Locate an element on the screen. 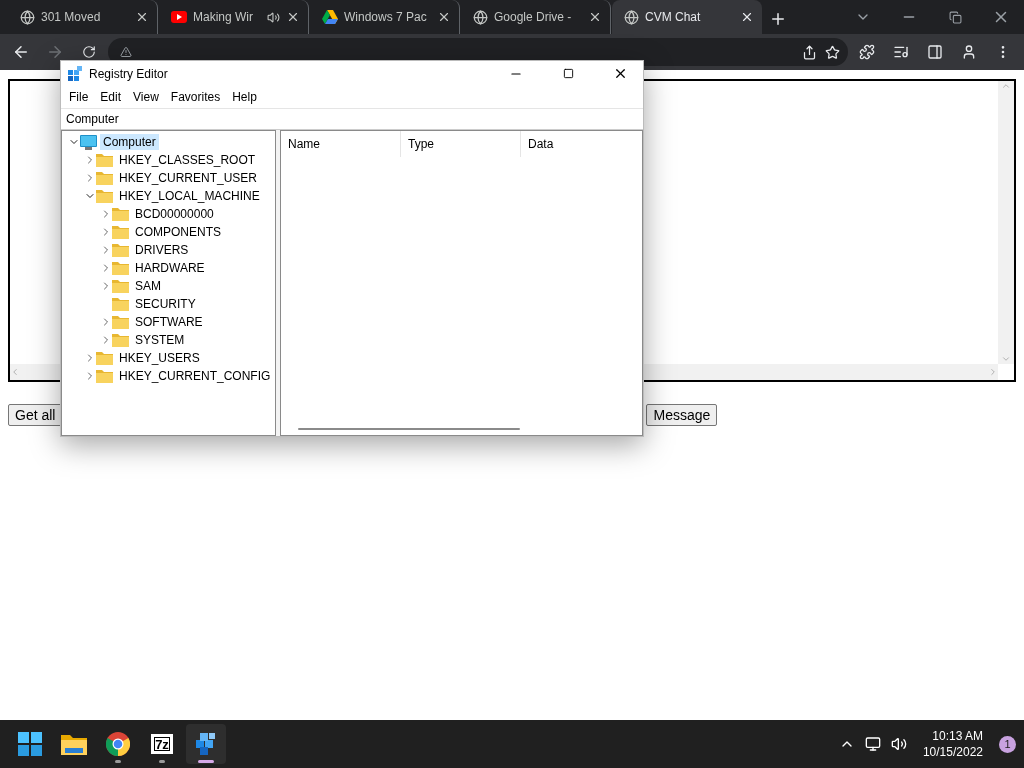 The image size is (1024, 768). chrome-icon is located at coordinates (118, 744).